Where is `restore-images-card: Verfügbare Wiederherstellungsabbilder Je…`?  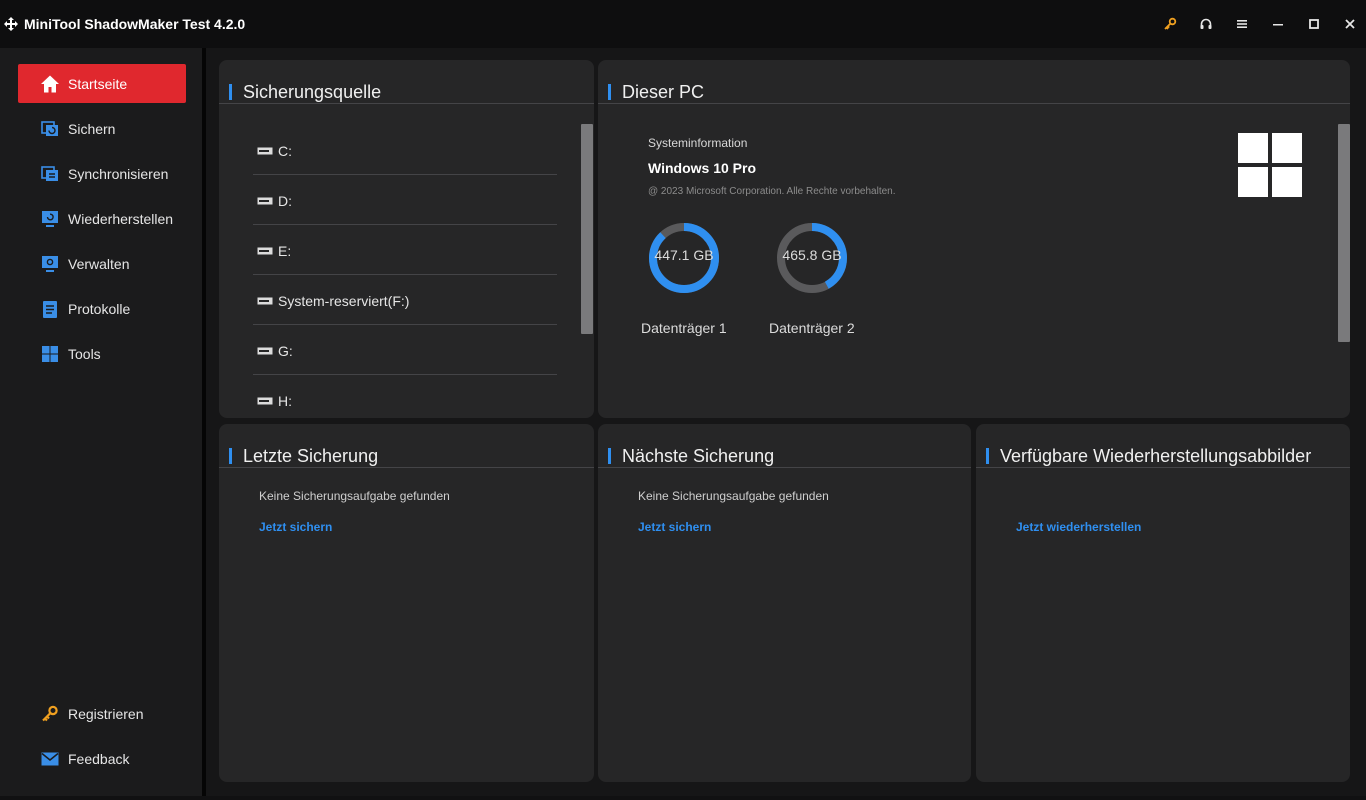 restore-images-card: Verfügbare Wiederherstellungsabbilder Je… is located at coordinates (1163, 603).